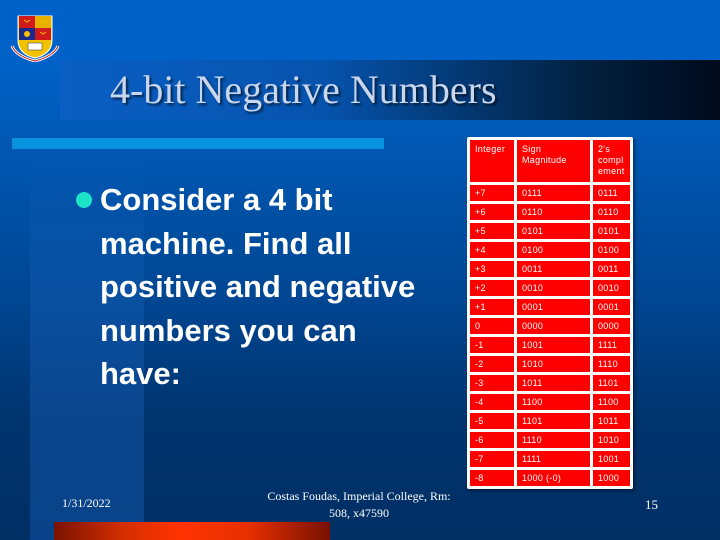 The width and height of the screenshot is (720, 540). What do you see at coordinates (492, 440) in the screenshot?
I see `cell-integer: -6` at bounding box center [492, 440].